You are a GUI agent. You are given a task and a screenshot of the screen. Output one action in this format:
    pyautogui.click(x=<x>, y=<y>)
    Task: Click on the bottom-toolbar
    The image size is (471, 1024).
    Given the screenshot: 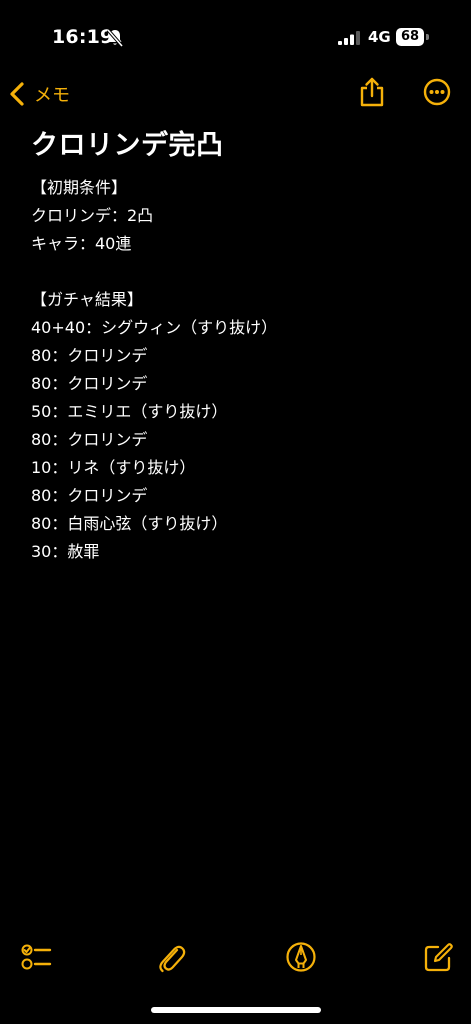 What is the action you would take?
    pyautogui.click(x=235, y=960)
    